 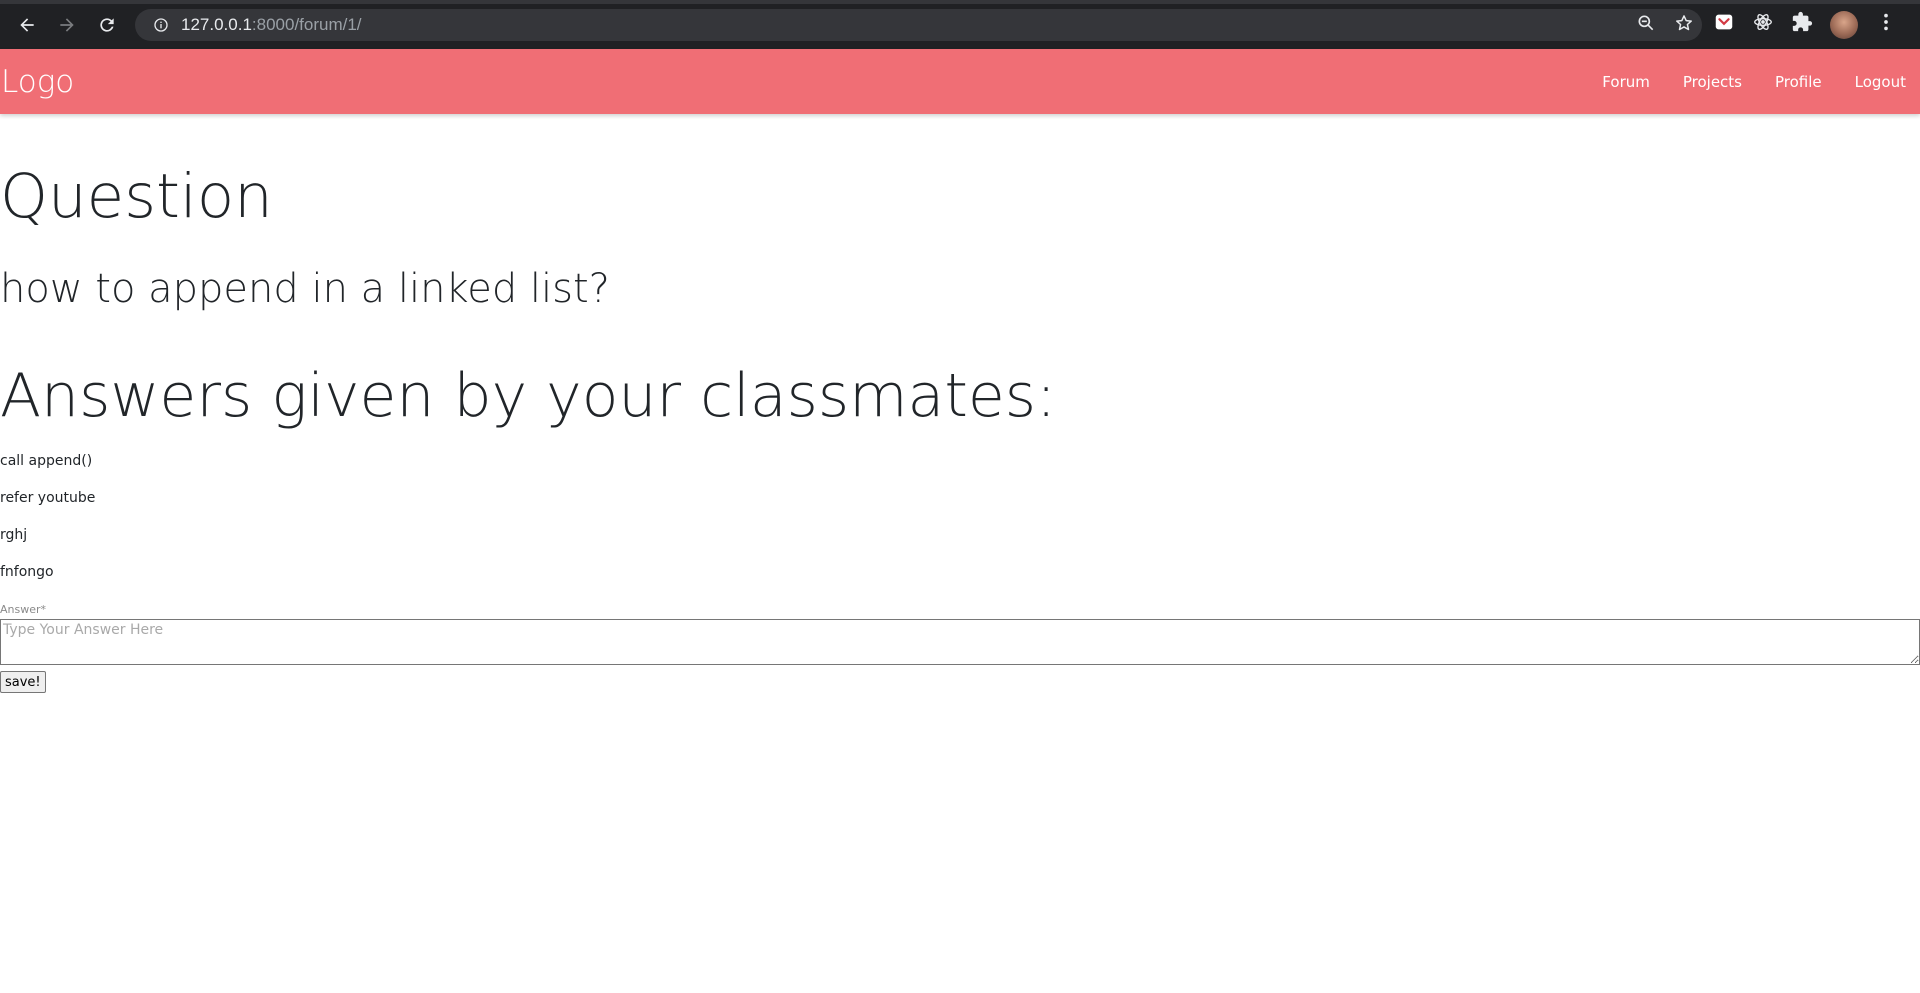 What do you see at coordinates (27, 572) in the screenshot?
I see `answer-item: fnfongo` at bounding box center [27, 572].